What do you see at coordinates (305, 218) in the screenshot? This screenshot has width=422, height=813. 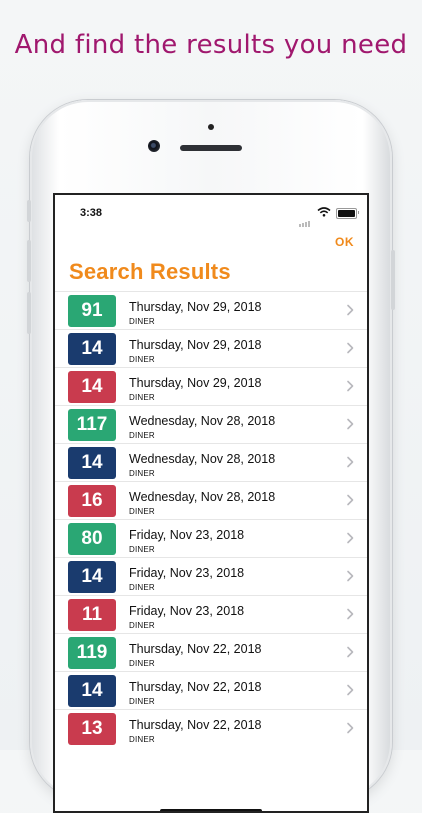 I see `cellular-signal-icon` at bounding box center [305, 218].